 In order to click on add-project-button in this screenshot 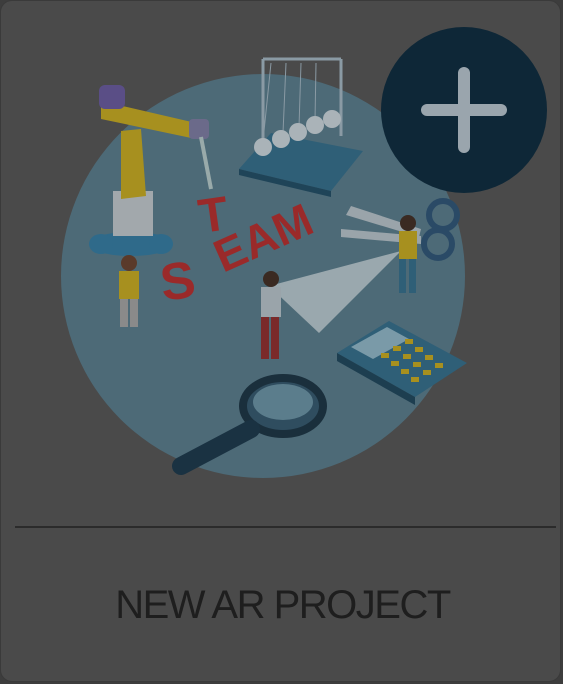, I will do `click(464, 110)`.